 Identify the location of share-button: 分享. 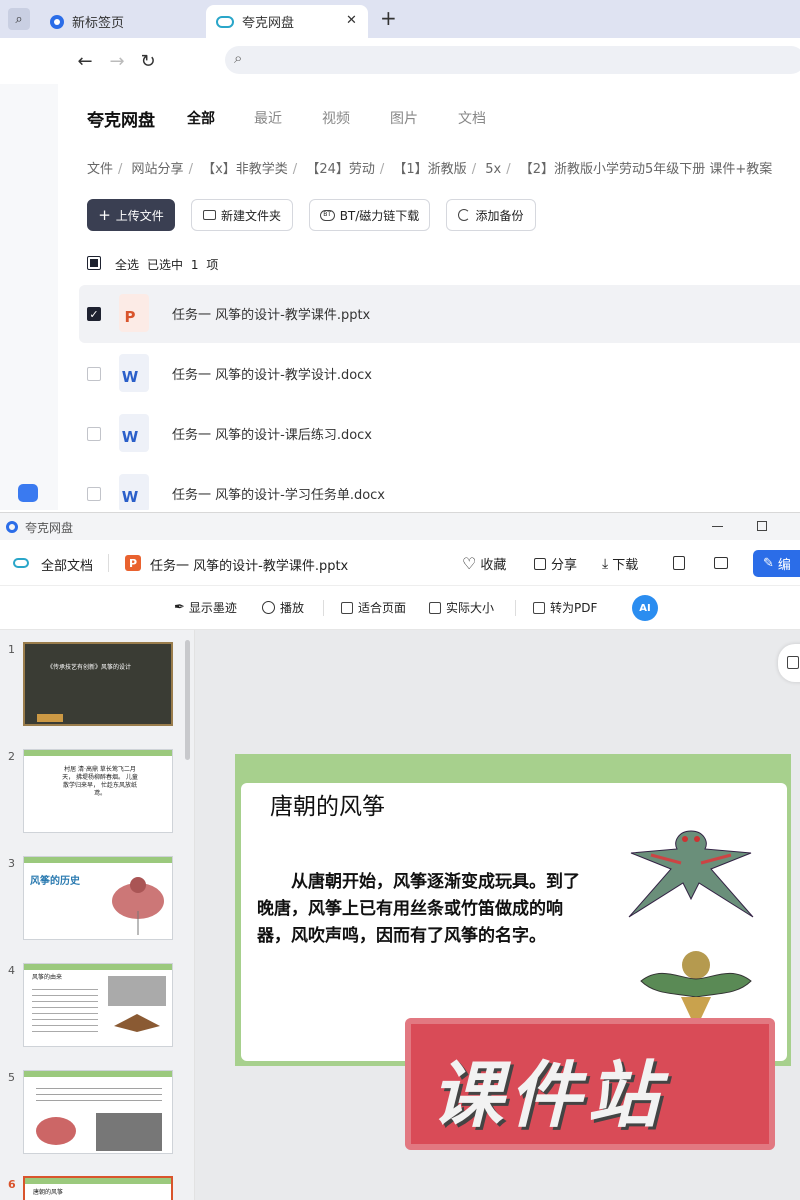
(555, 563).